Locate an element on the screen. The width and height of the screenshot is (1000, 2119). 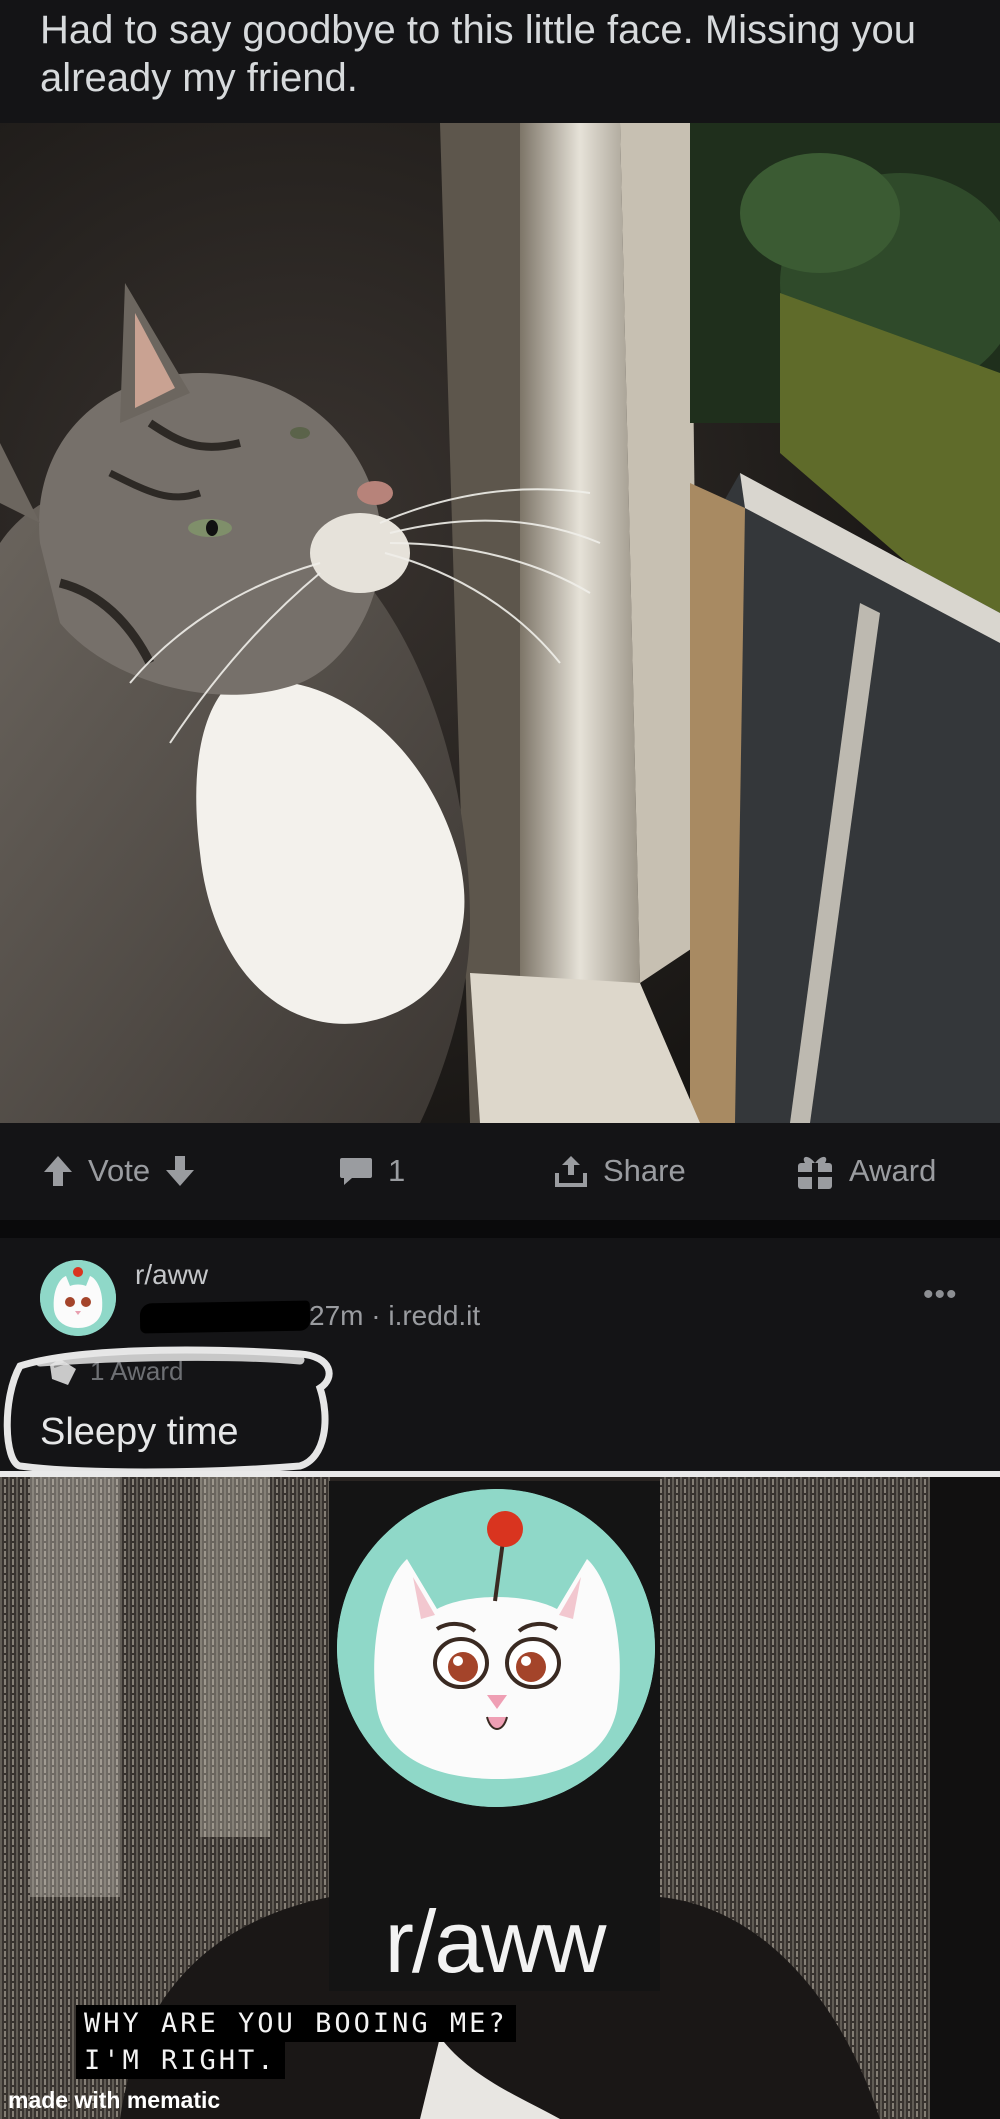
post-meta-row: 27m · i.redd.it is located at coordinates (385, 1316).